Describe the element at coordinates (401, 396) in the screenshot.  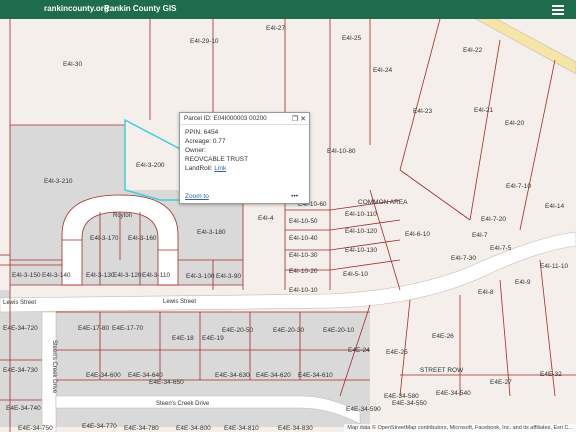
I see `parcel-label: E4E-34-580` at that location.